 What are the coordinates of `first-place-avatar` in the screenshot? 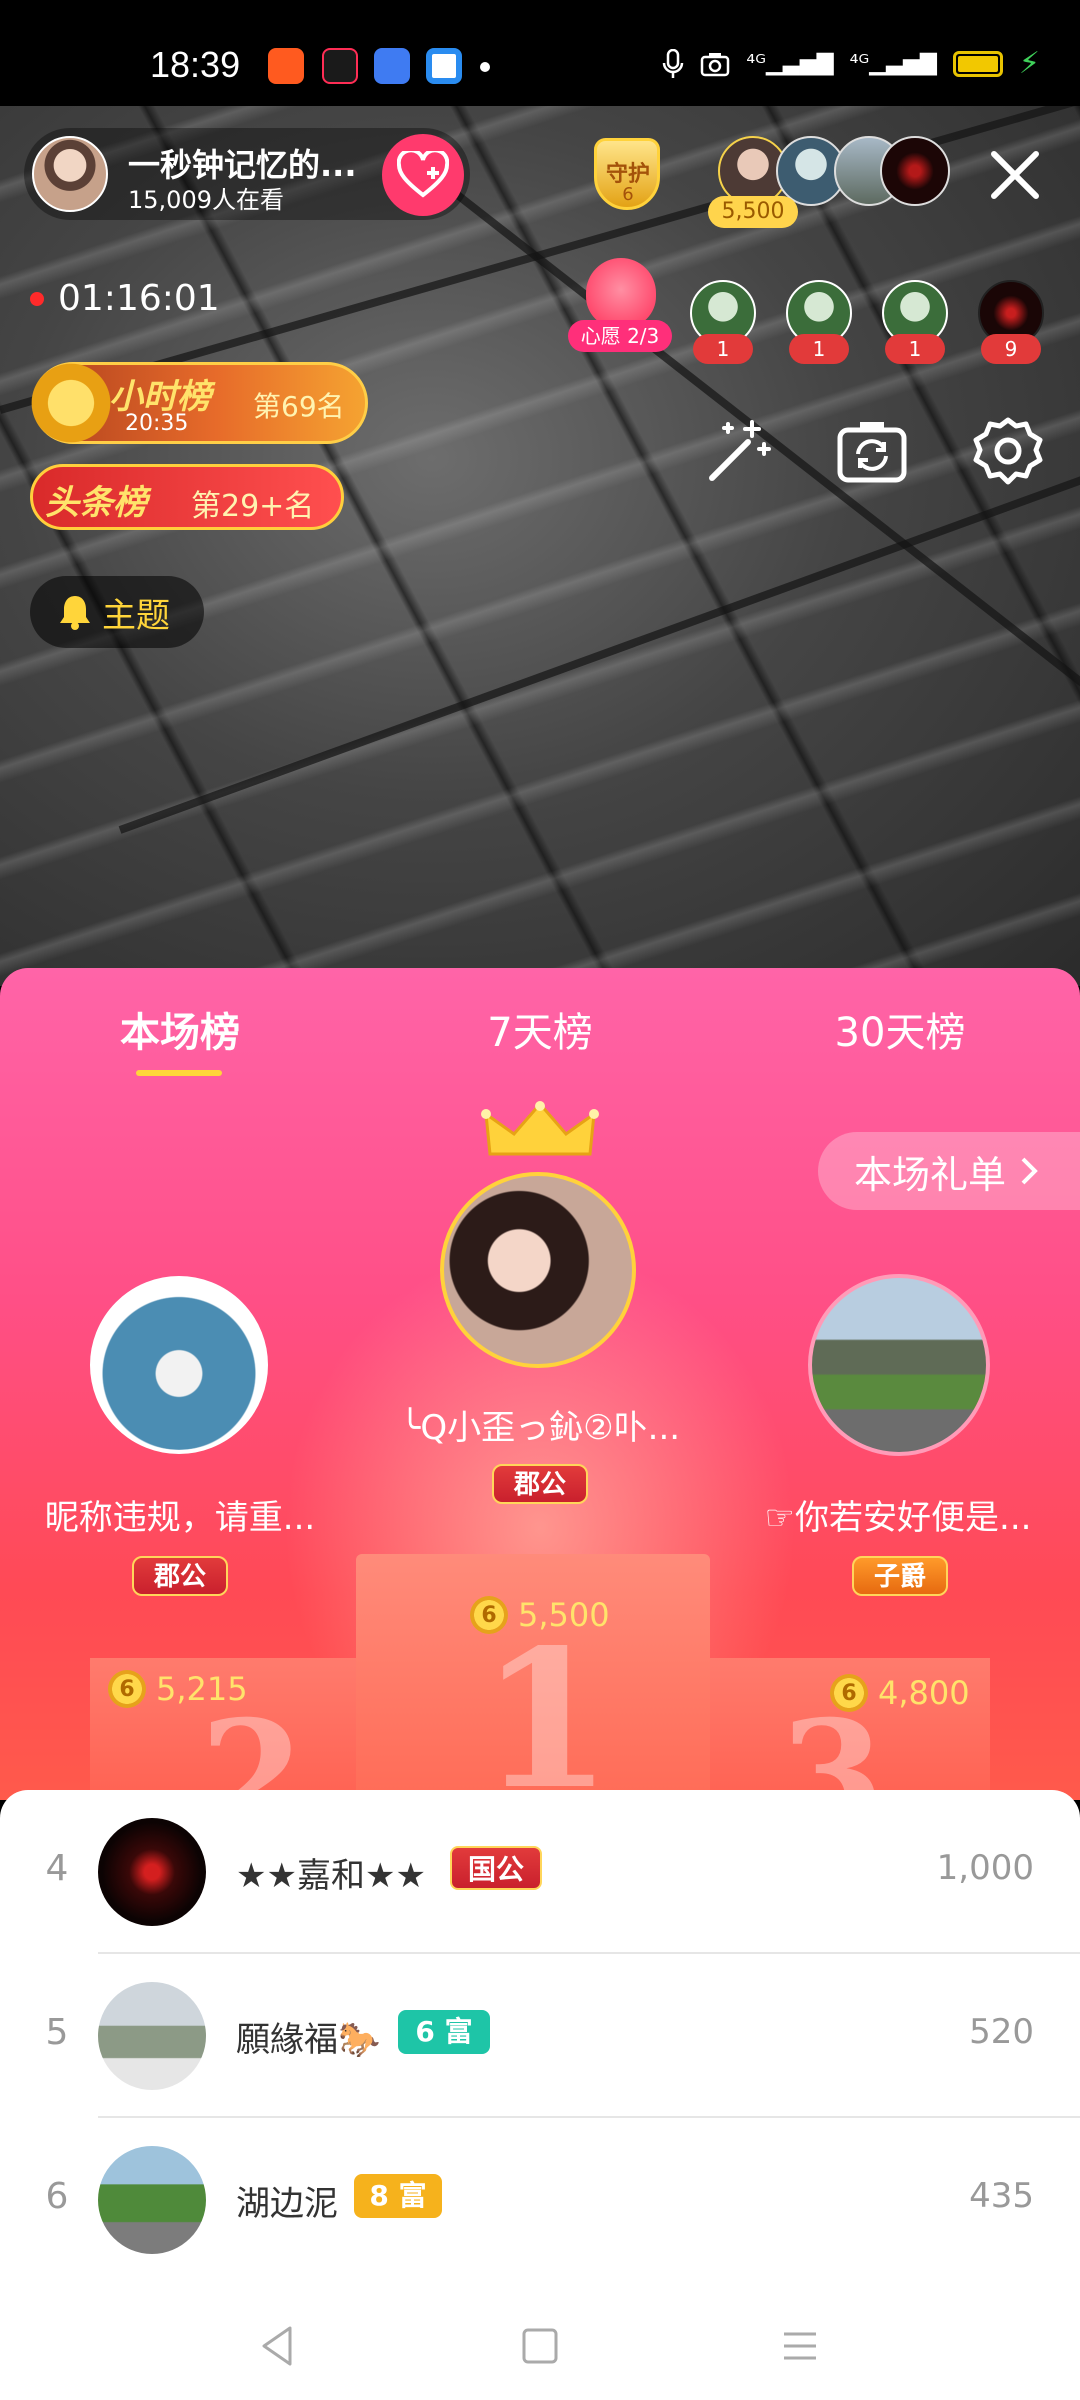 It's located at (538, 1270).